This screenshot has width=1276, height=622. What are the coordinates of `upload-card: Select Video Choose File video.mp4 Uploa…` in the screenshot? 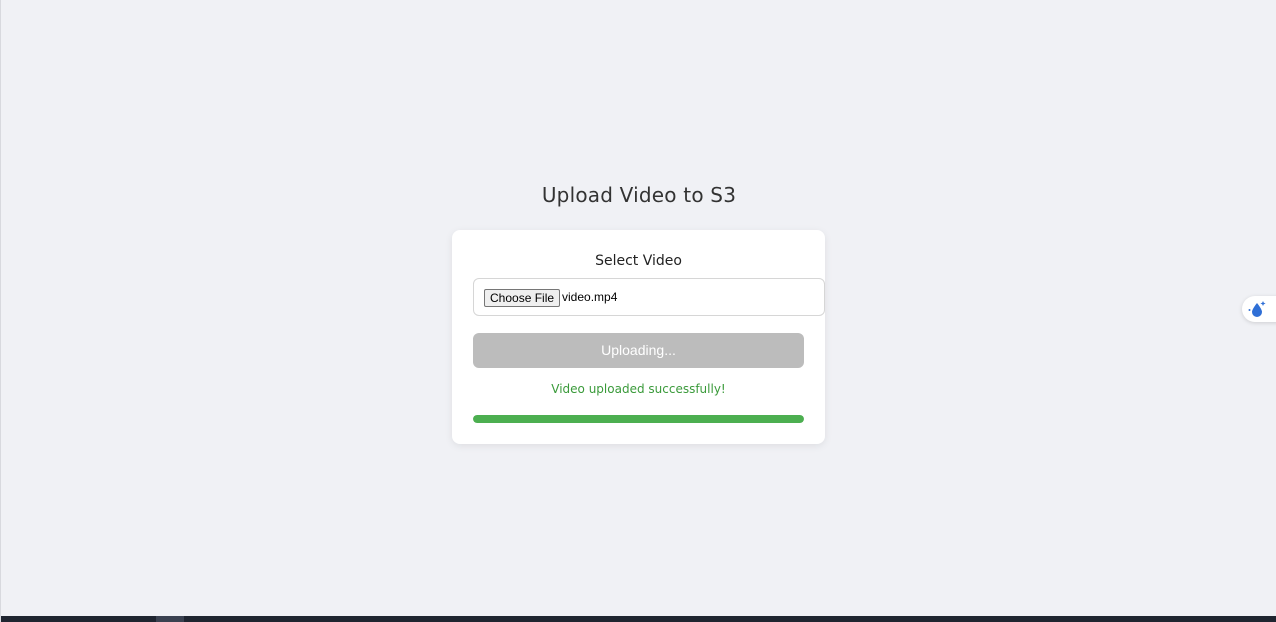 It's located at (638, 337).